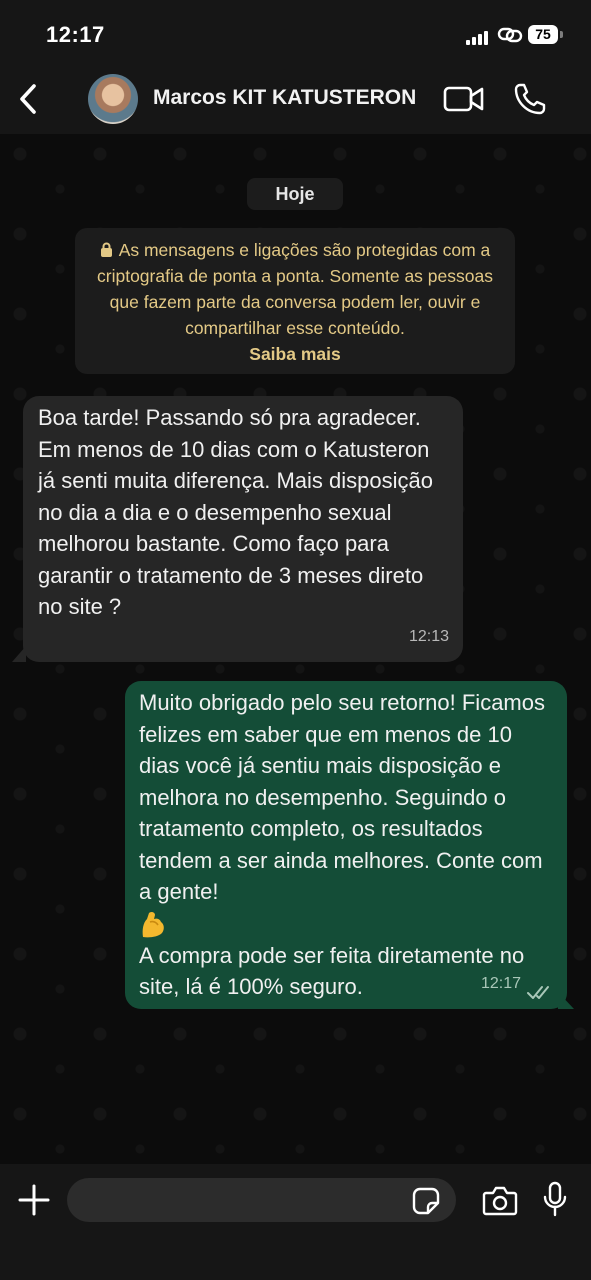  What do you see at coordinates (510, 35) in the screenshot?
I see `personal-hotspot-icon` at bounding box center [510, 35].